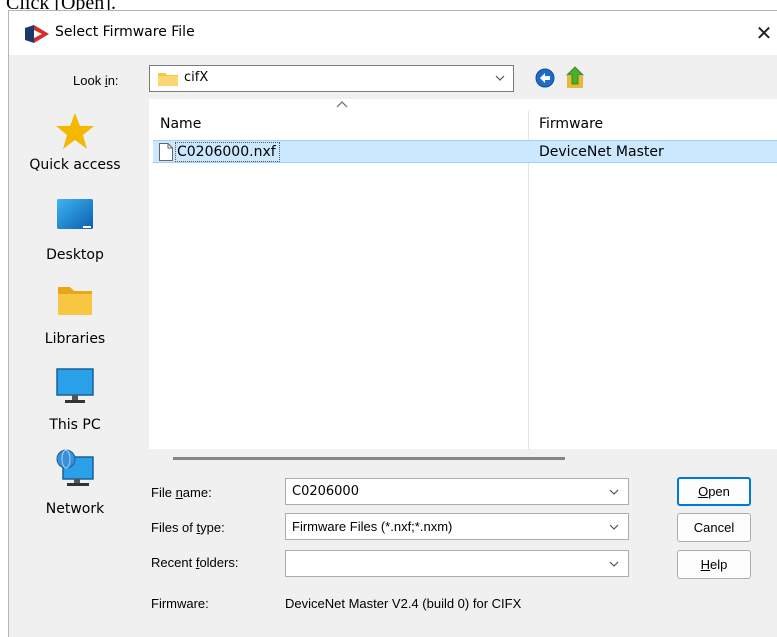 The height and width of the screenshot is (637, 777). I want to click on title-bar: Select Firmware File ✕, so click(393, 33).